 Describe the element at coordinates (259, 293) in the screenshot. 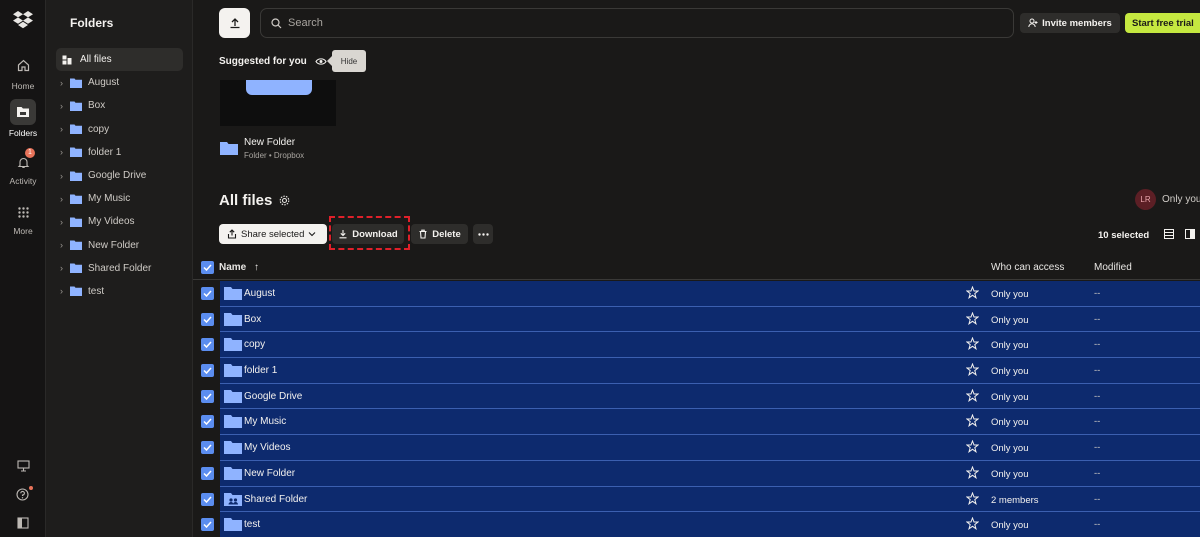

I see `file-name: August` at that location.